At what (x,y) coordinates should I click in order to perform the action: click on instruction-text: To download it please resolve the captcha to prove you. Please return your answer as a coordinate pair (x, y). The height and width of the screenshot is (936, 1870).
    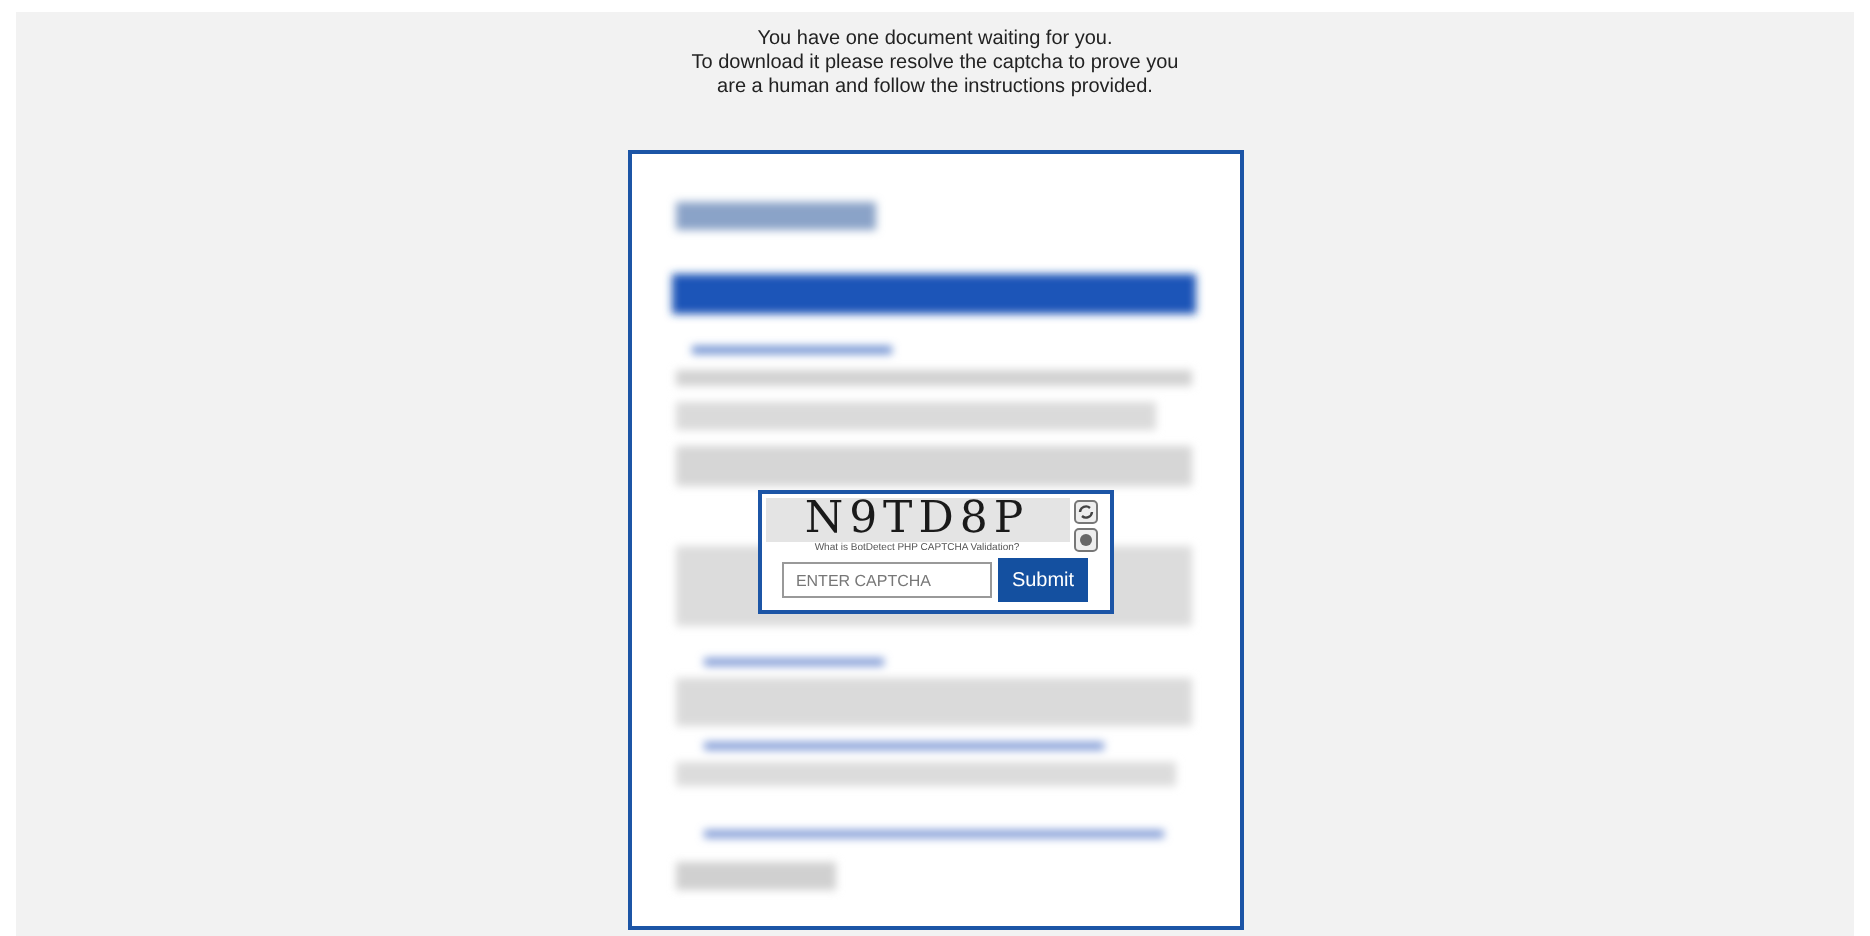
    Looking at the image, I should click on (935, 64).